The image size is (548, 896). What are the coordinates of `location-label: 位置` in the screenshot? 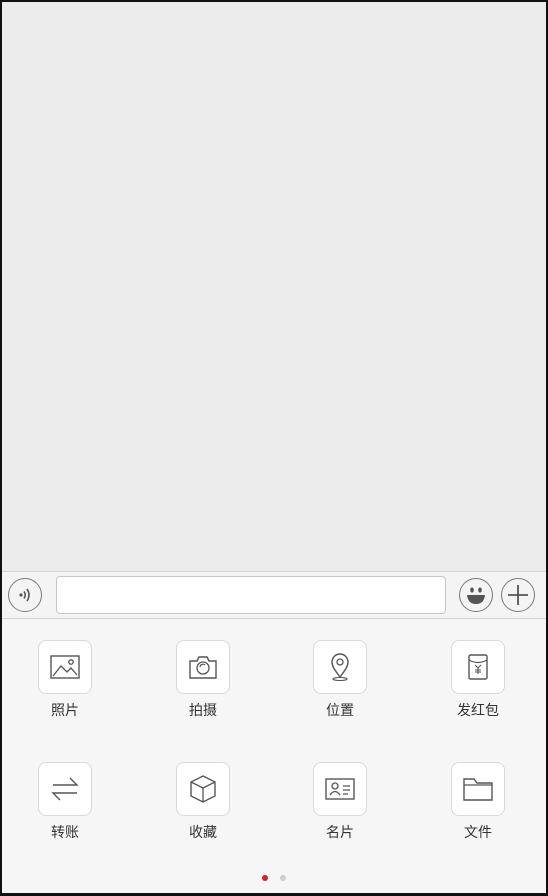 It's located at (340, 711).